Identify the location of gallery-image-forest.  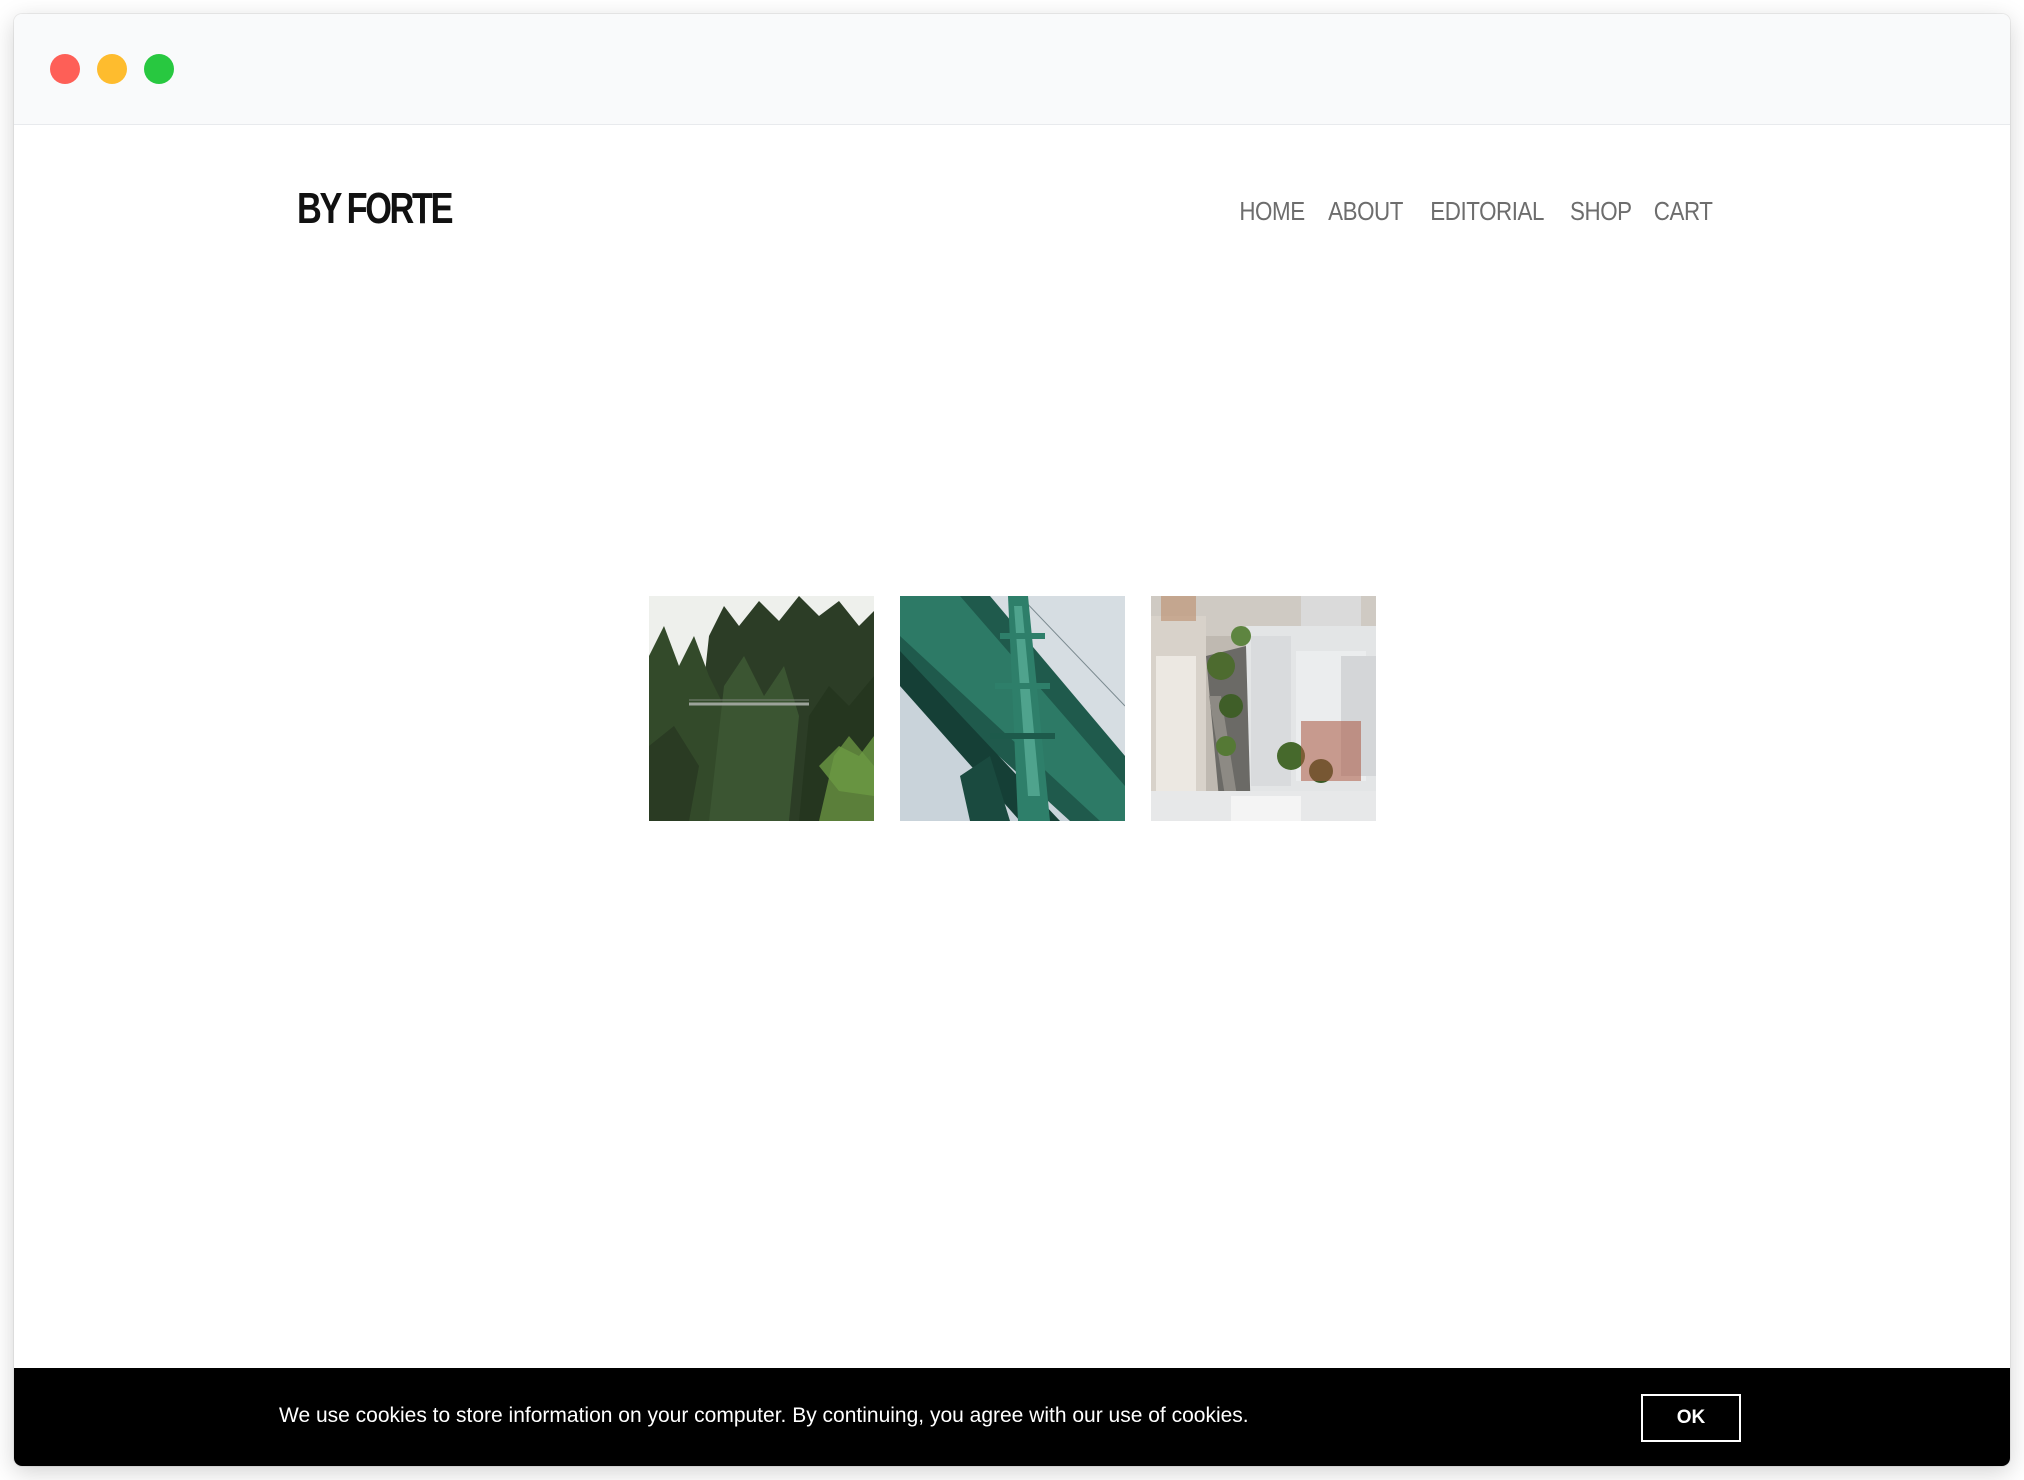
(761, 708).